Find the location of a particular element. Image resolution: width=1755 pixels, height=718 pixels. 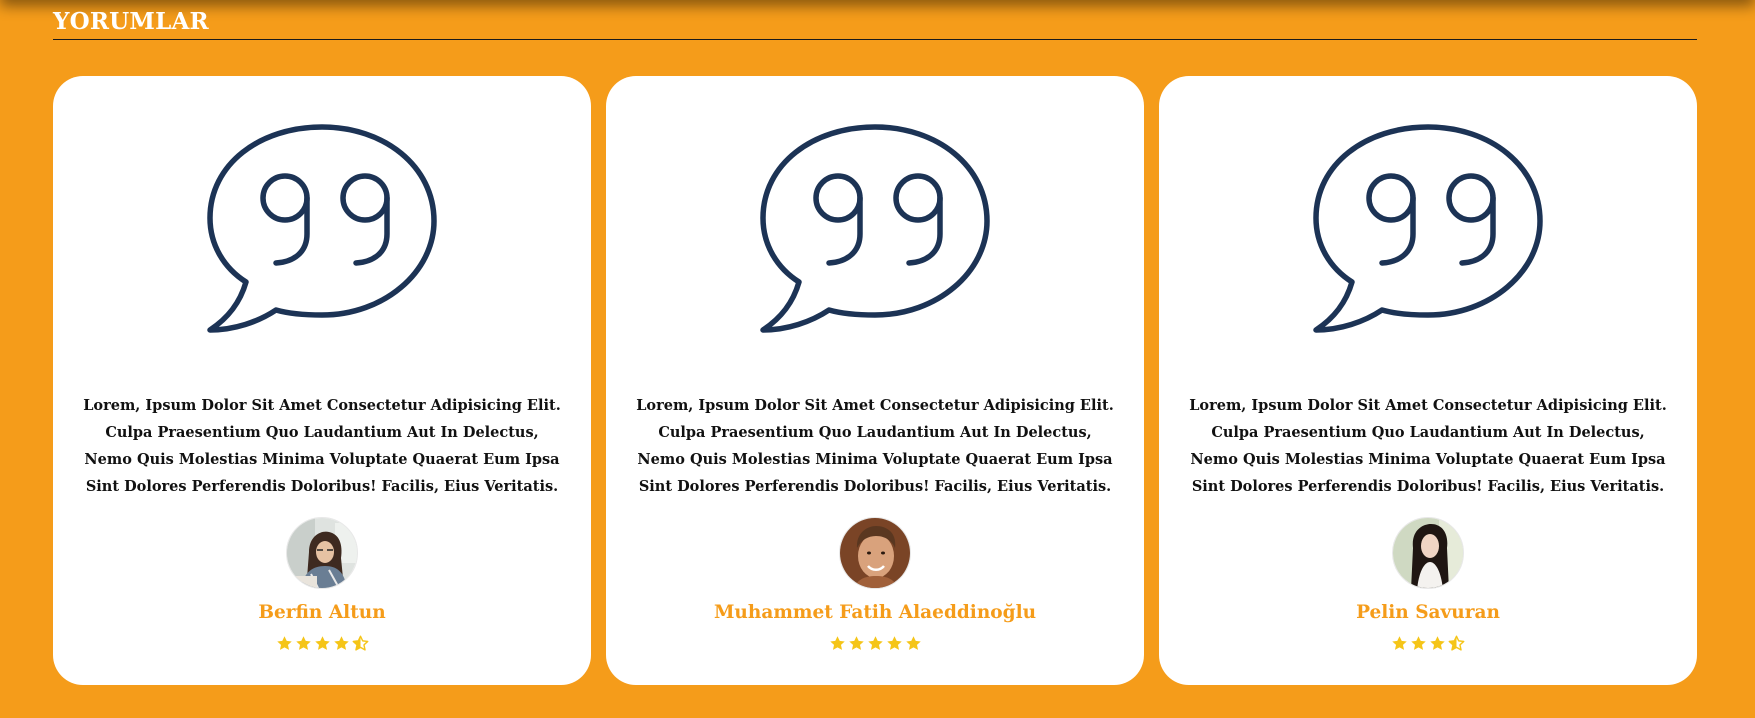

section-title: YORUMLAR is located at coordinates (131, 21).